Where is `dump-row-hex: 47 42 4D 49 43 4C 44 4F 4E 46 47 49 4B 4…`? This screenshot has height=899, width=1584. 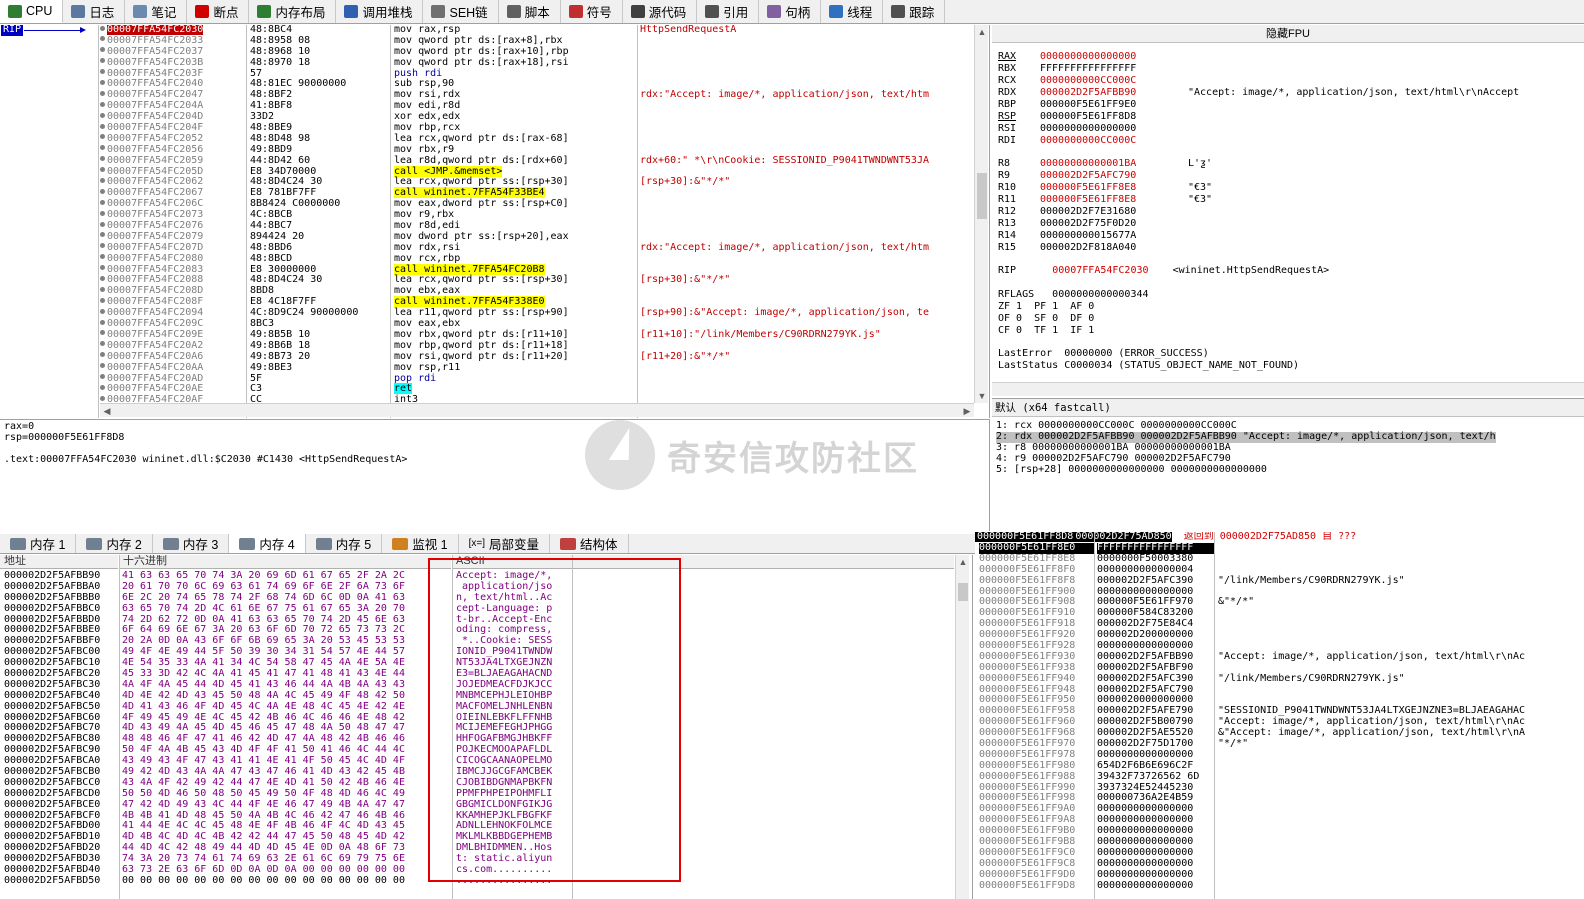
dump-row-hex: 47 42 4D 49 43 4C 44 4F 4E 46 47 49 4B 4… is located at coordinates (287, 805).